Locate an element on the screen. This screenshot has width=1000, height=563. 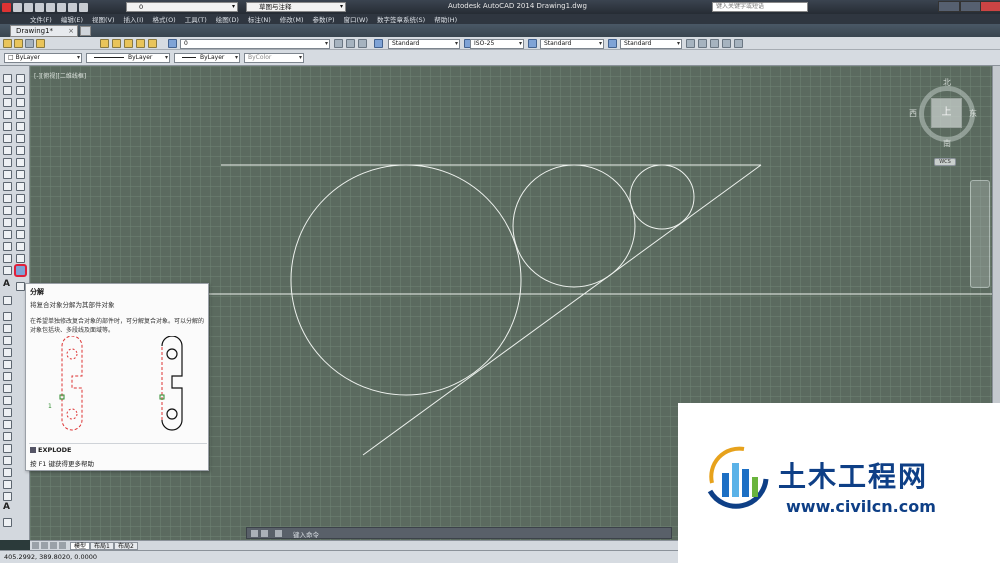
rotate-tool-icon is located at coordinates (20, 150).